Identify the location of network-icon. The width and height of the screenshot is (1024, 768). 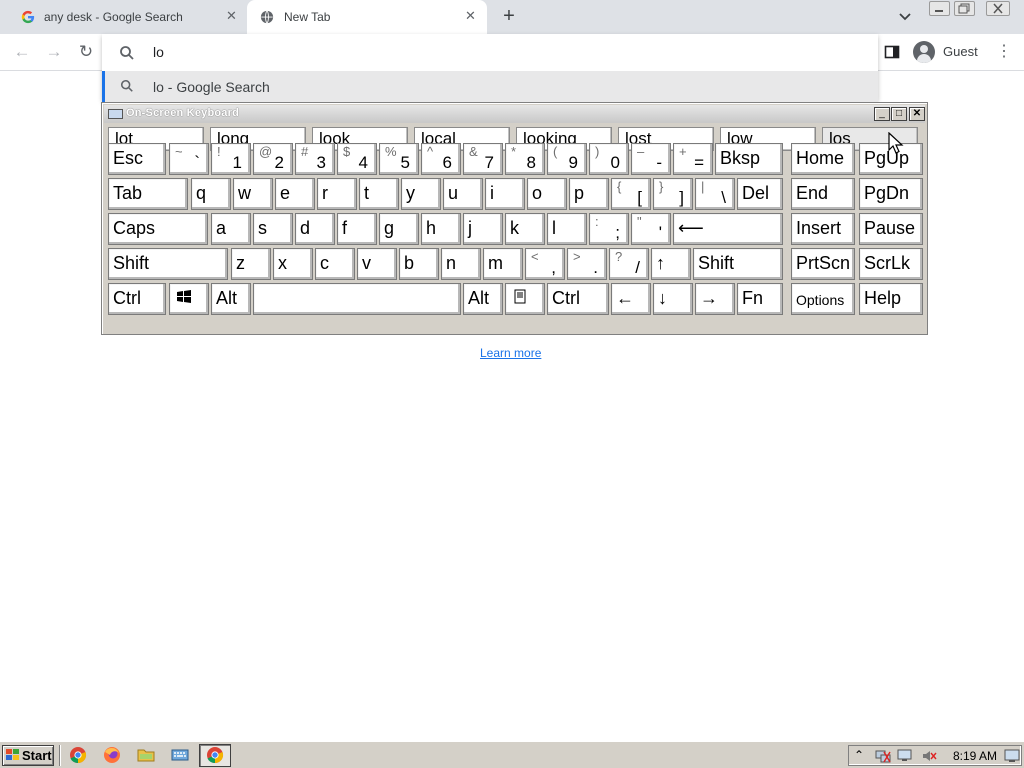
(883, 756).